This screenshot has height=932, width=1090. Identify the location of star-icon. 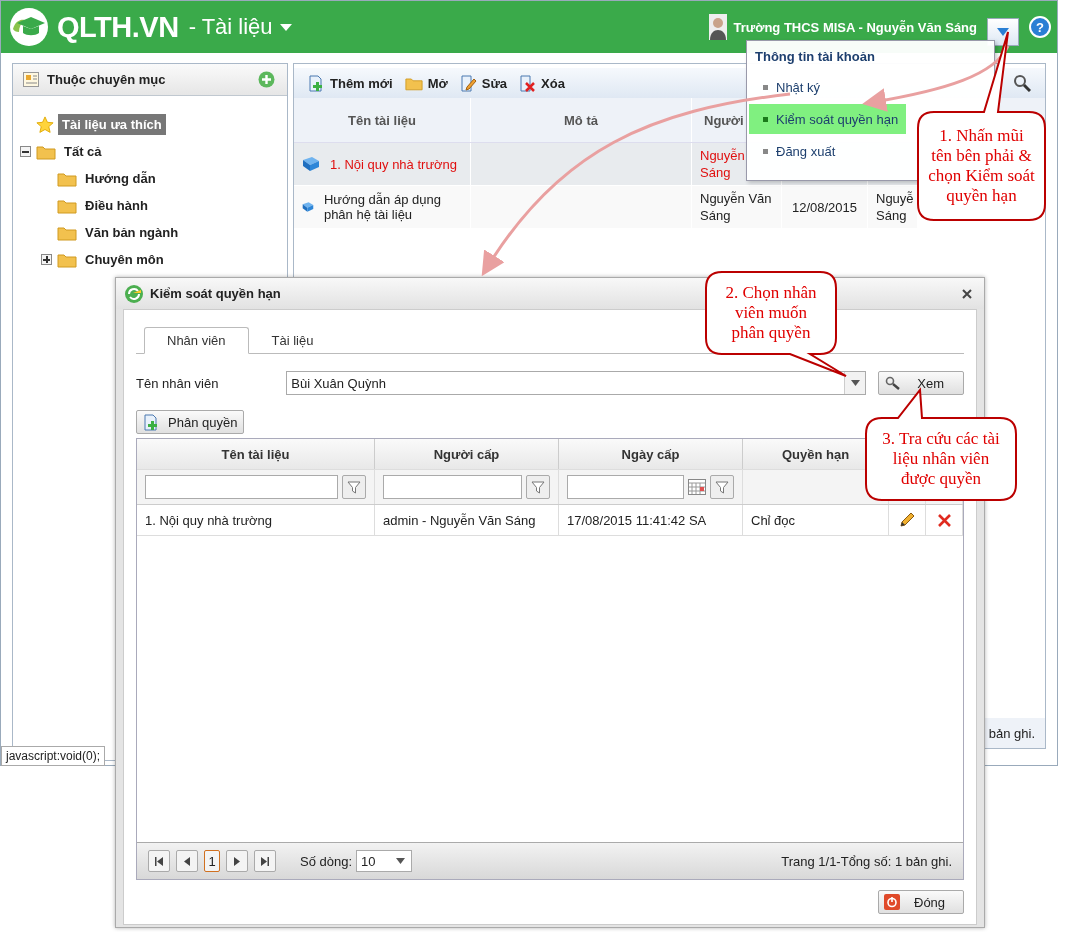
(45, 124).